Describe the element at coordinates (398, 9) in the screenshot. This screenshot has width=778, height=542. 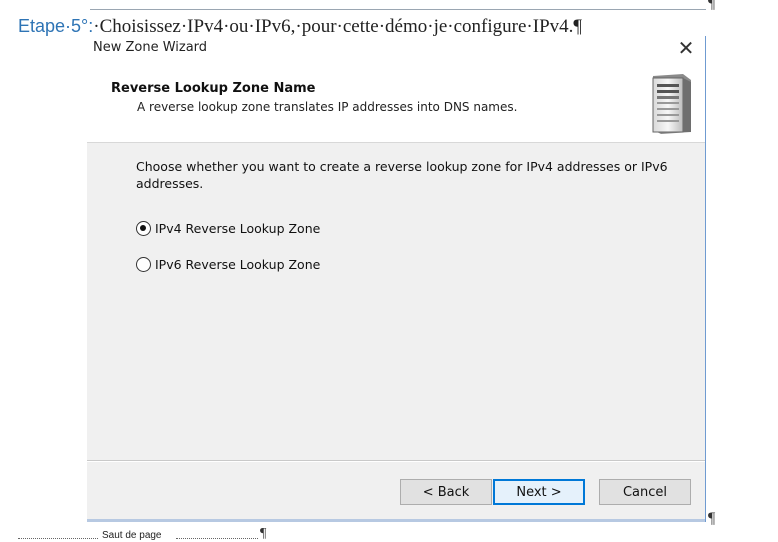
I see `document-rule` at that location.